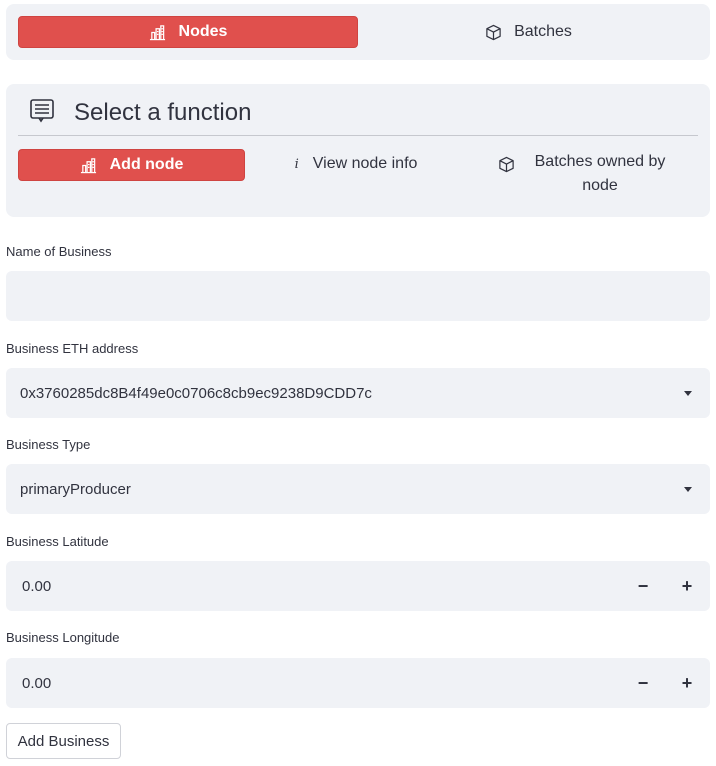 The width and height of the screenshot is (716, 766). I want to click on function-title: Select a function, so click(163, 112).